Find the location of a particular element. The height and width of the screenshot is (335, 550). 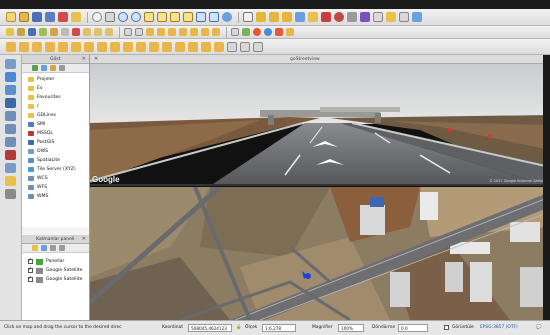

field-calculator-icon is located at coordinates (313, 17).